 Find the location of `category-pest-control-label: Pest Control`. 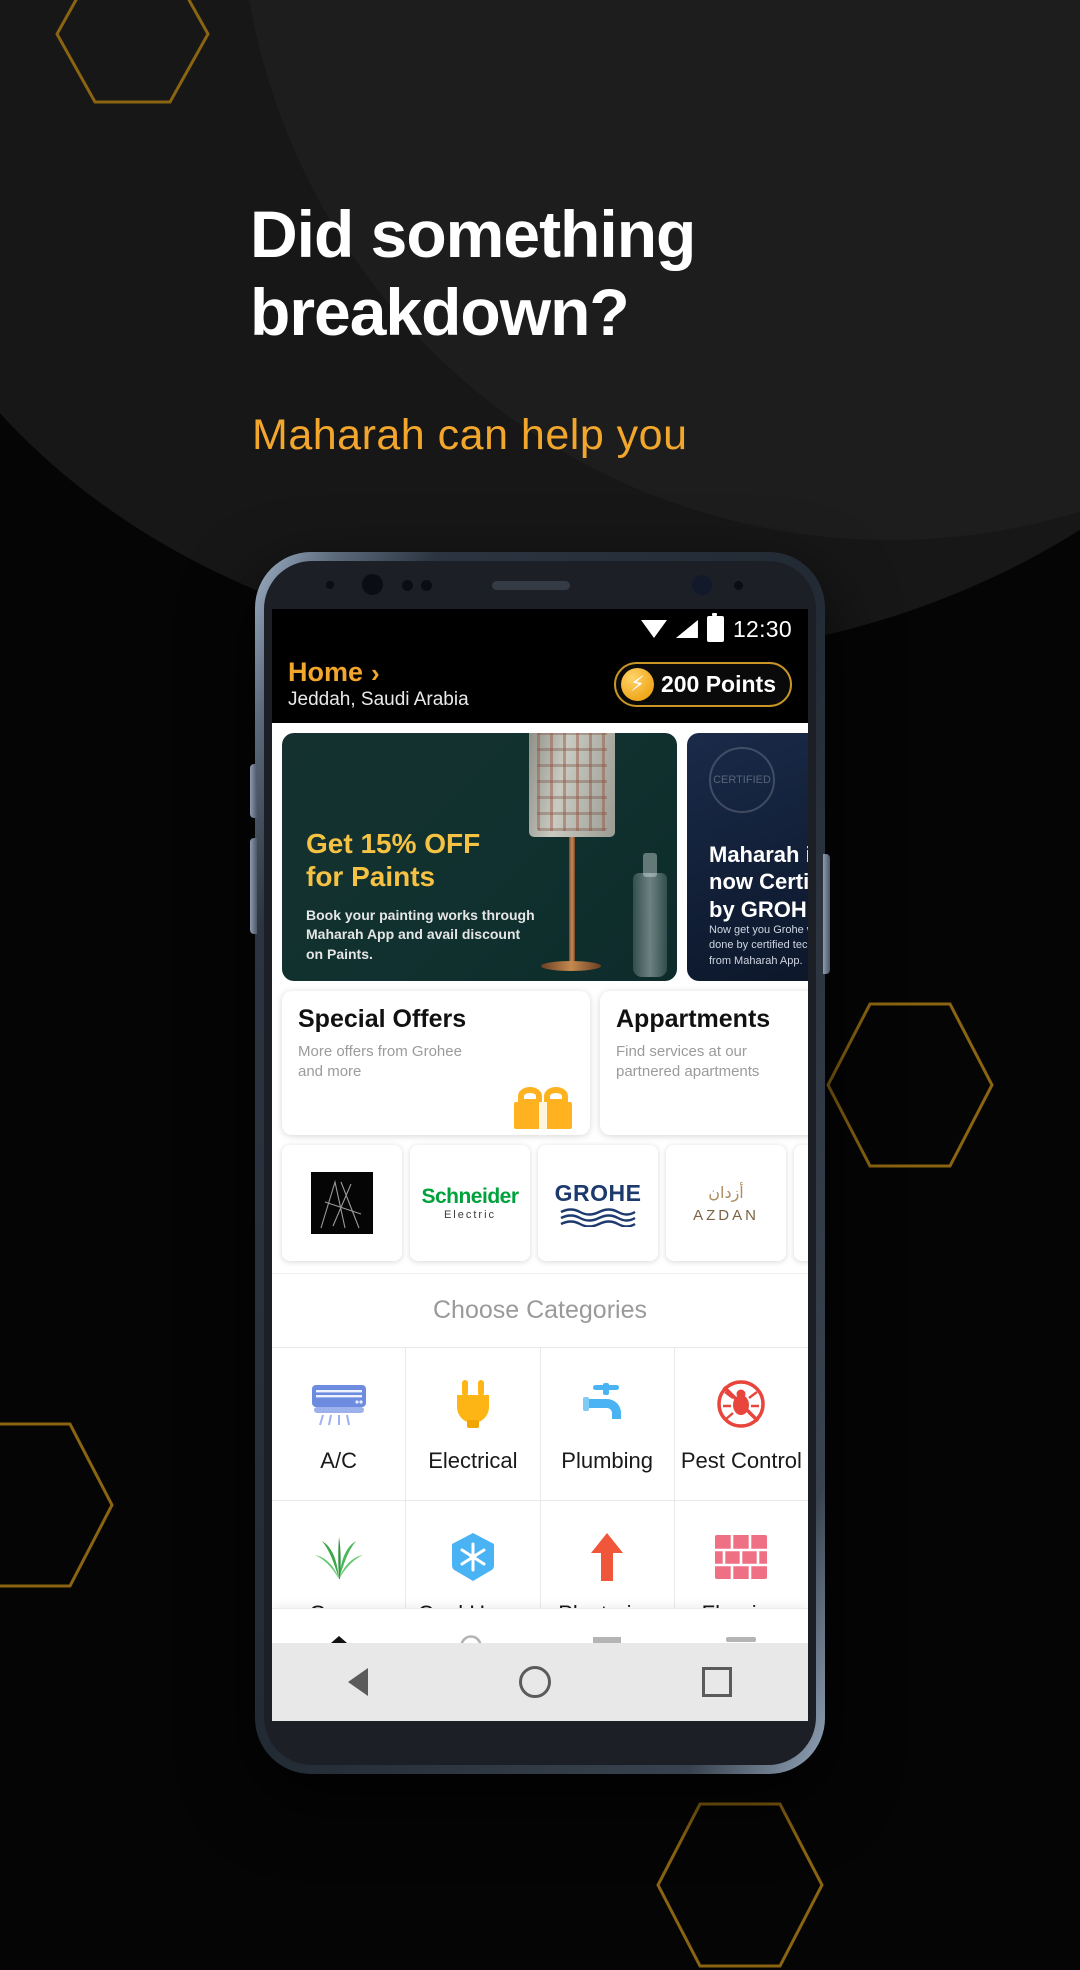

category-pest-control-label: Pest Control is located at coordinates (741, 1460).